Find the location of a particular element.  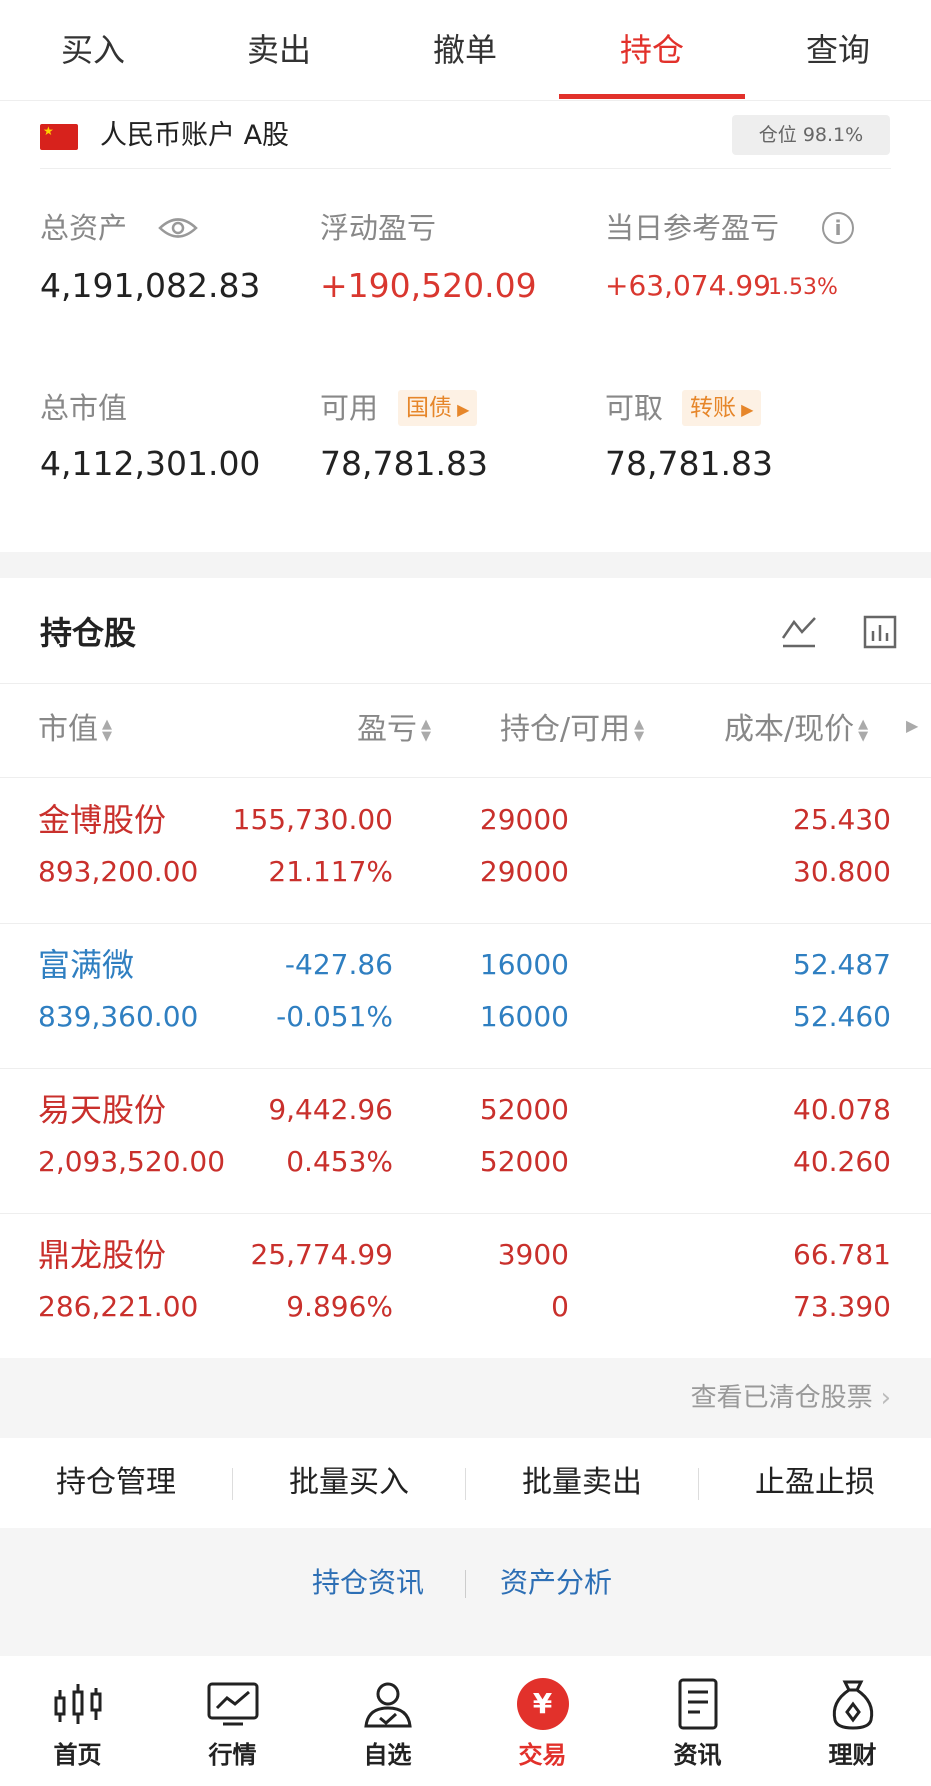

pnl-percent: 0.453% is located at coordinates (339, 1161).